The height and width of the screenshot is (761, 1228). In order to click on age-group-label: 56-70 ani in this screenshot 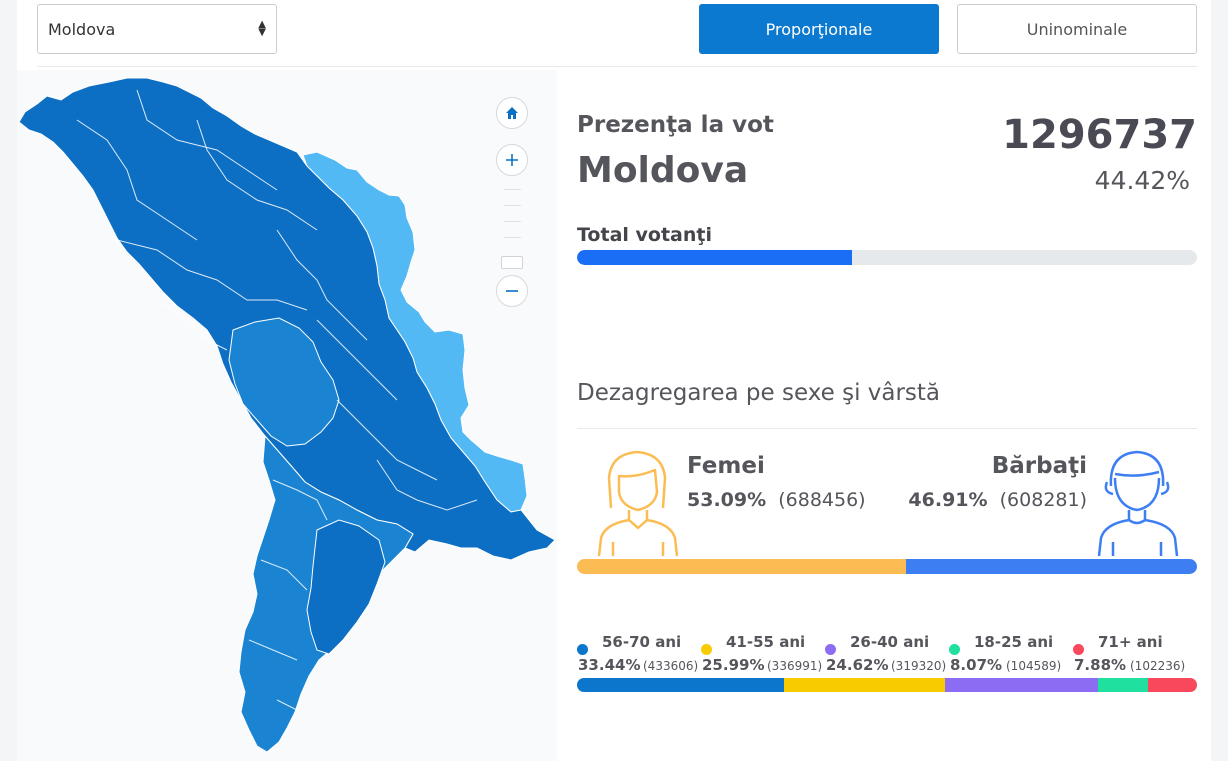, I will do `click(642, 642)`.